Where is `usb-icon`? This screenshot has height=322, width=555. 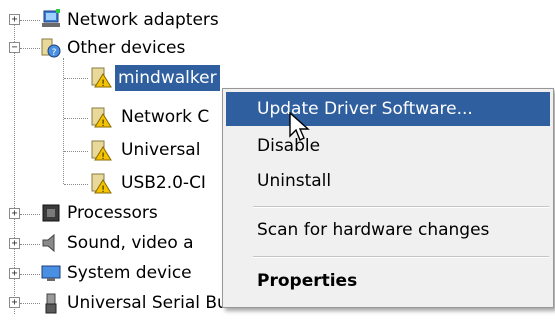
usb-icon is located at coordinates (51, 303).